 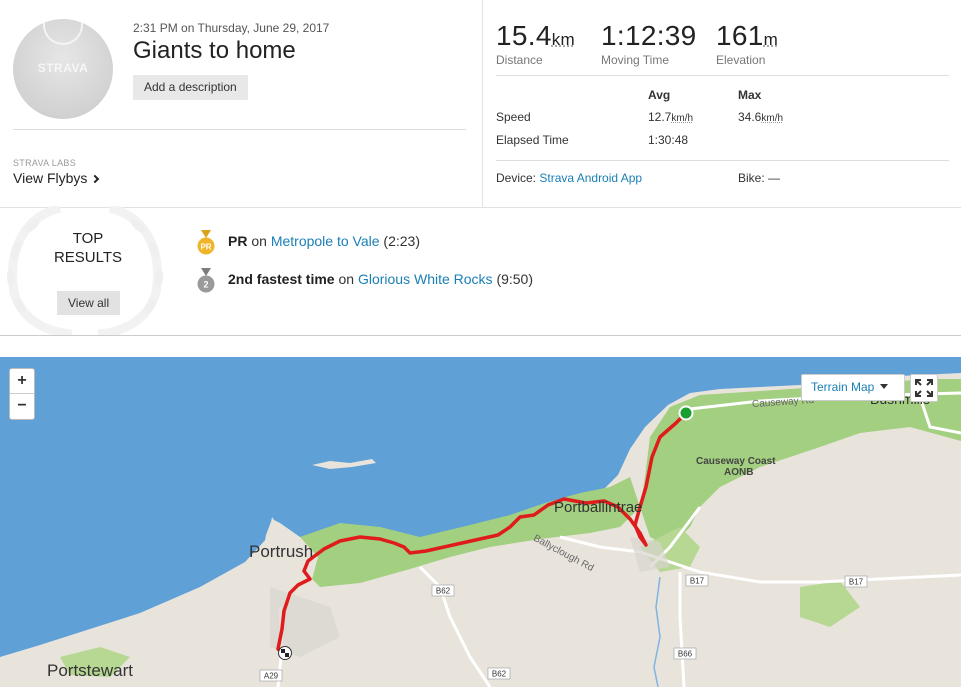 I want to click on bike-row: Bike: —, so click(x=759, y=178).